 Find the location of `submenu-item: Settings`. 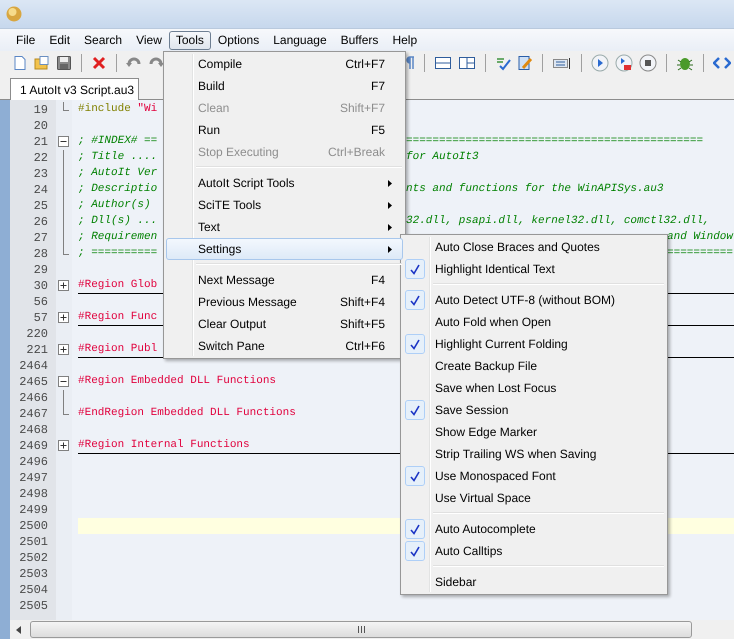

submenu-item: Settings is located at coordinates (284, 249).